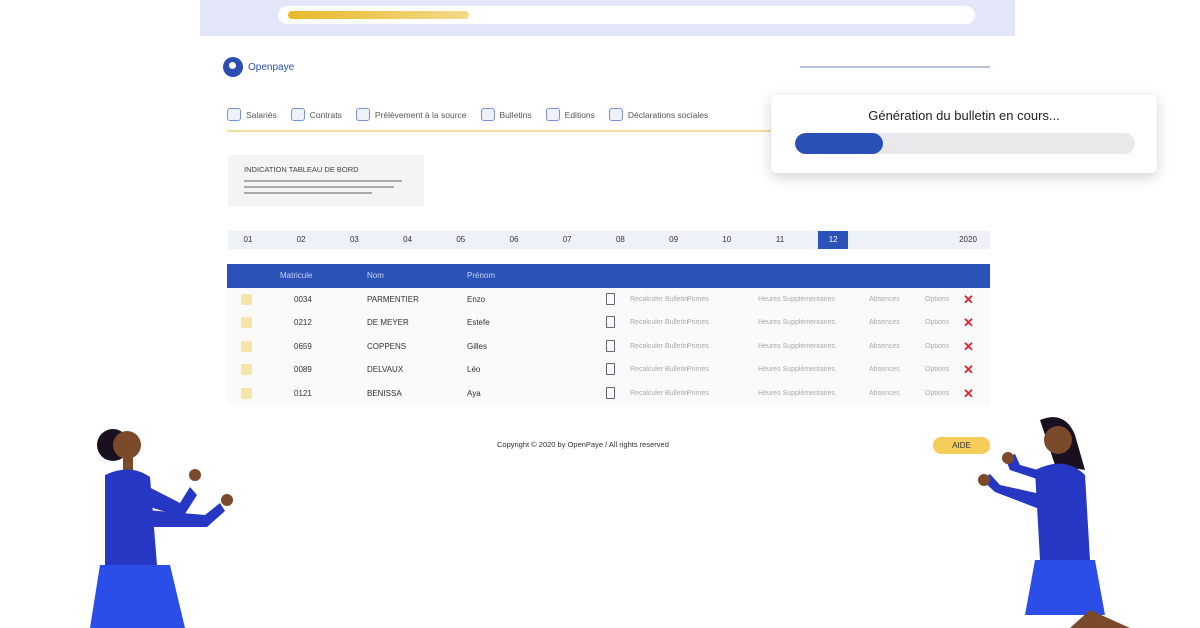  What do you see at coordinates (234, 114) in the screenshot?
I see `users-icon` at bounding box center [234, 114].